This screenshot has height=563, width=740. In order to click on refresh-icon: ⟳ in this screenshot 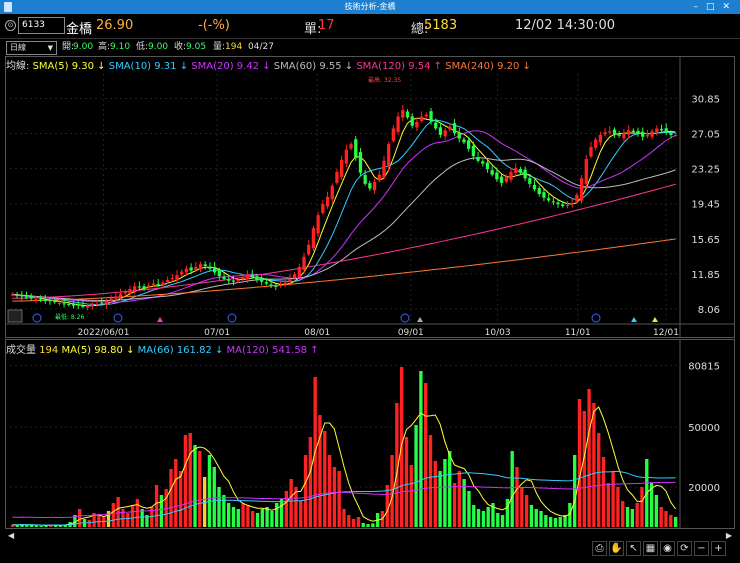, I will do `click(684, 548)`.